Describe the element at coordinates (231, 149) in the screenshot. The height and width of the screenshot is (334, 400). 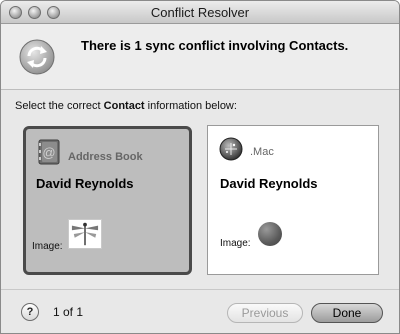
I see `dotmac-globe-icon` at that location.